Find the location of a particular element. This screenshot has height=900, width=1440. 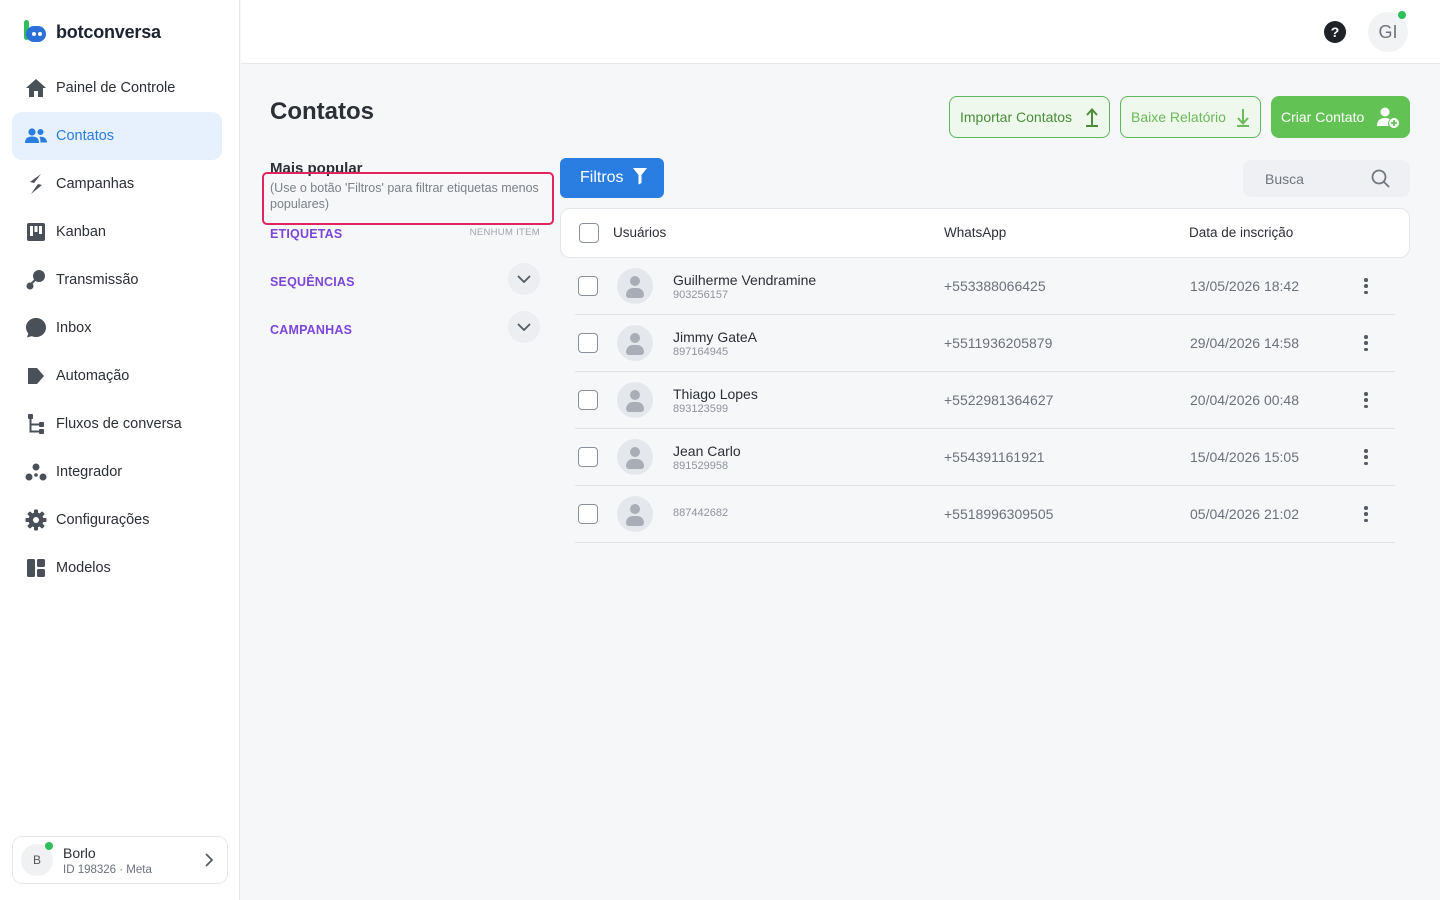

download-arrow-icon is located at coordinates (1243, 117).